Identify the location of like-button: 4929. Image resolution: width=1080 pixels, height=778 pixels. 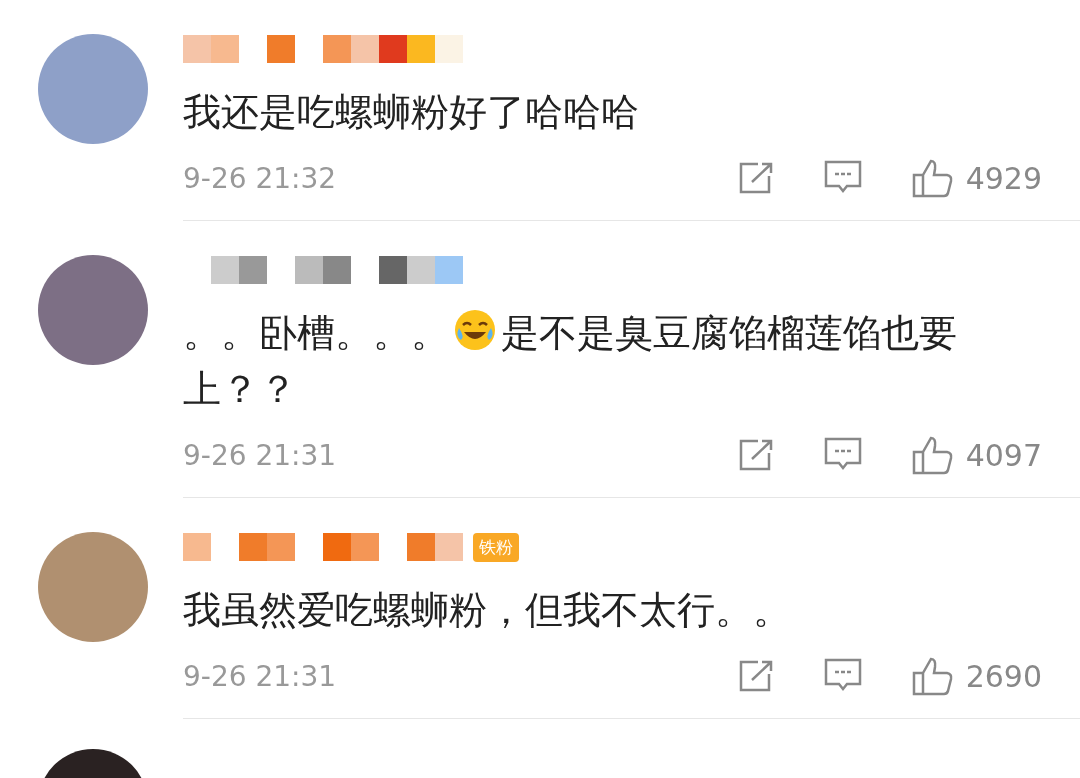
(976, 178).